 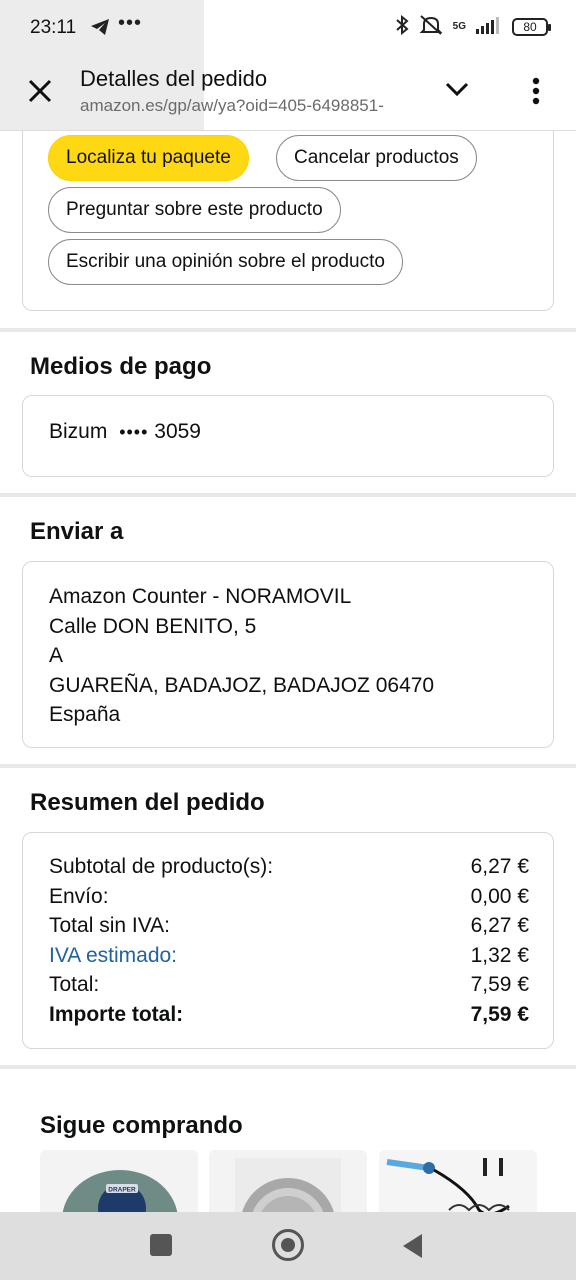 What do you see at coordinates (289, 897) in the screenshot?
I see `summary-row: Envío: 0,00 €` at bounding box center [289, 897].